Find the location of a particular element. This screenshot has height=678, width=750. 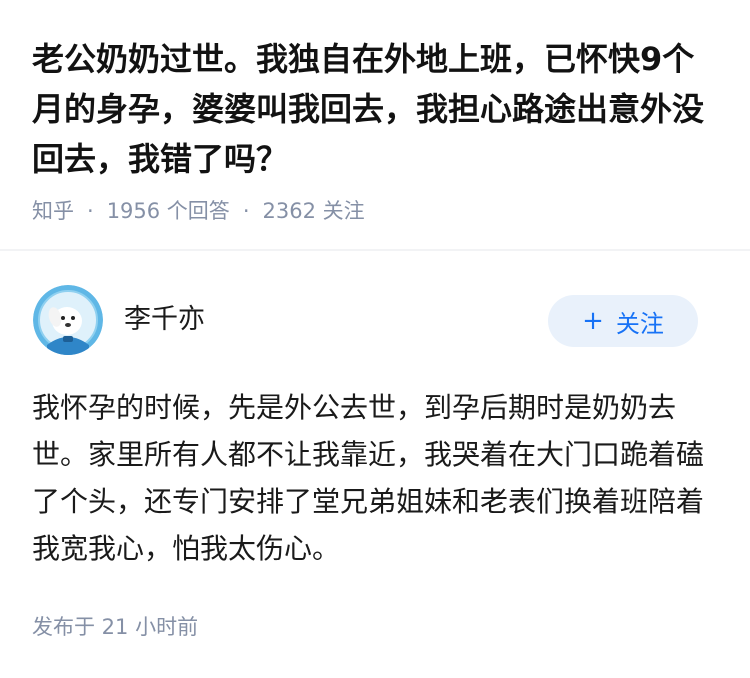

follower-count: 2362 关注 is located at coordinates (314, 211).